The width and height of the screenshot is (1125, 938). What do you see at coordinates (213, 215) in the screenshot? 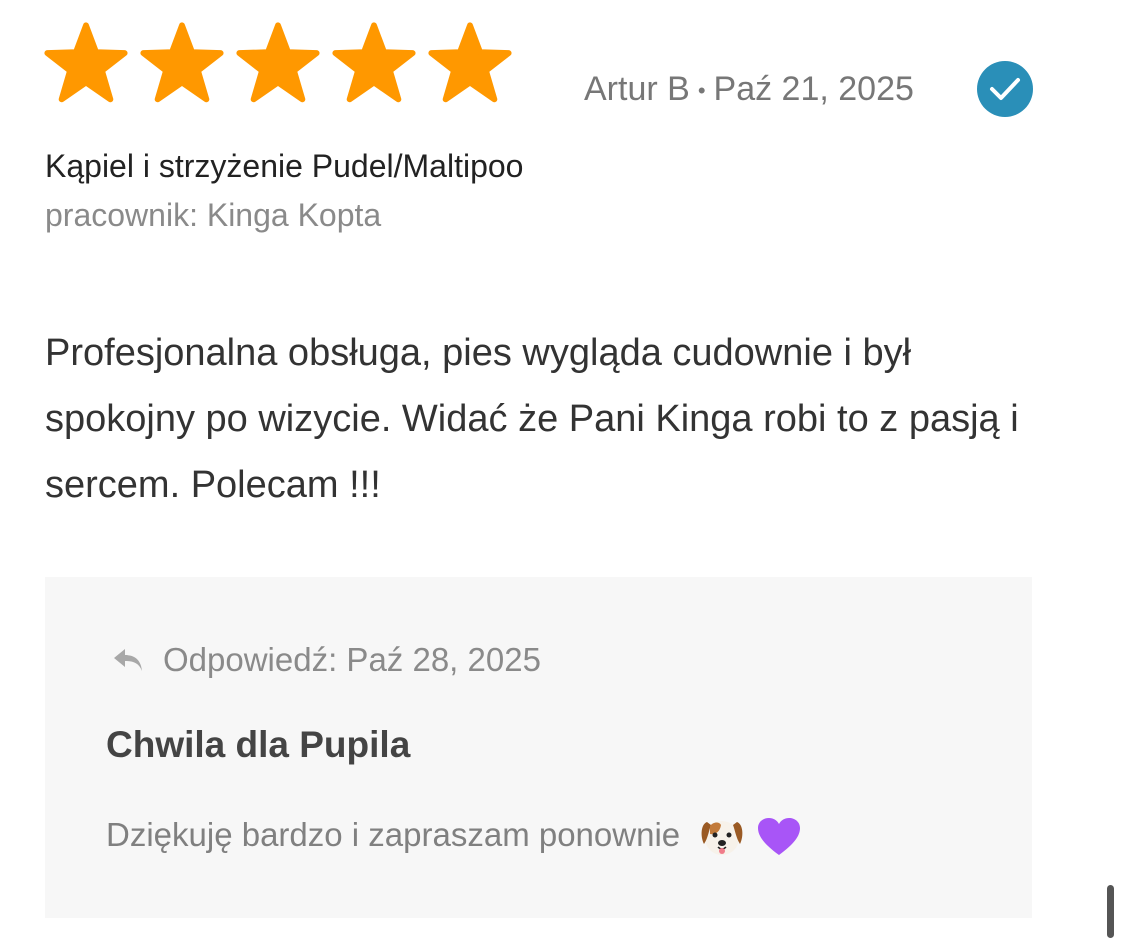
I see `staff-name: pracownik: Kinga Kopta` at bounding box center [213, 215].